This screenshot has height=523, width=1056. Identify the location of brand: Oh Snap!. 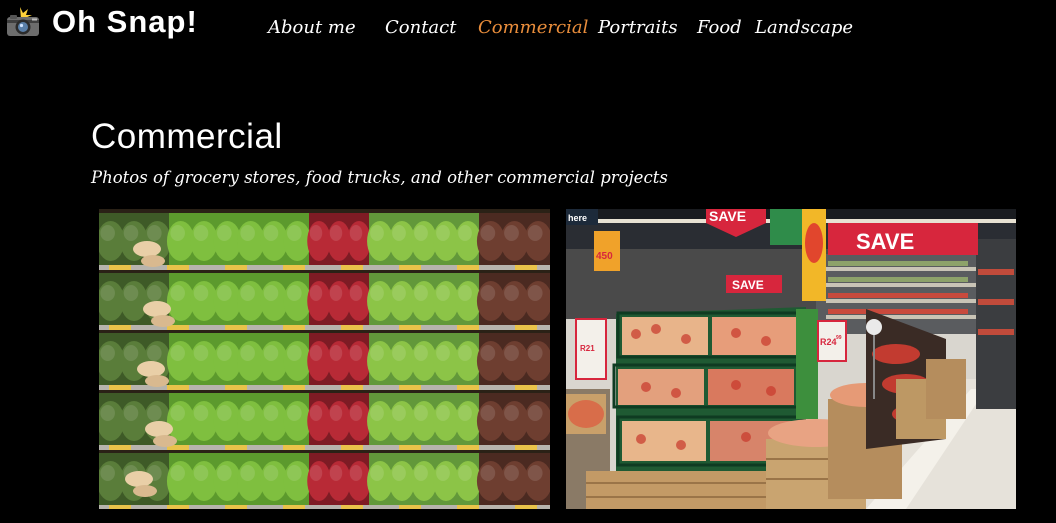
(102, 22).